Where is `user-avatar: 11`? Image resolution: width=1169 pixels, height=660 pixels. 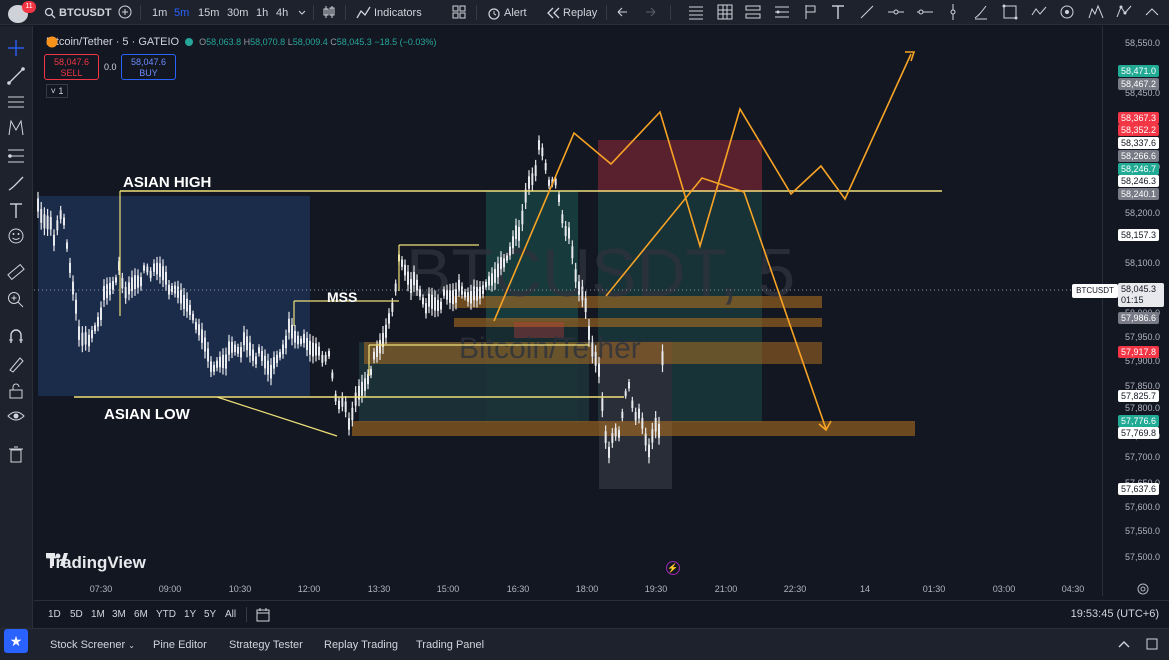
user-avatar: 11 is located at coordinates (20, 12).